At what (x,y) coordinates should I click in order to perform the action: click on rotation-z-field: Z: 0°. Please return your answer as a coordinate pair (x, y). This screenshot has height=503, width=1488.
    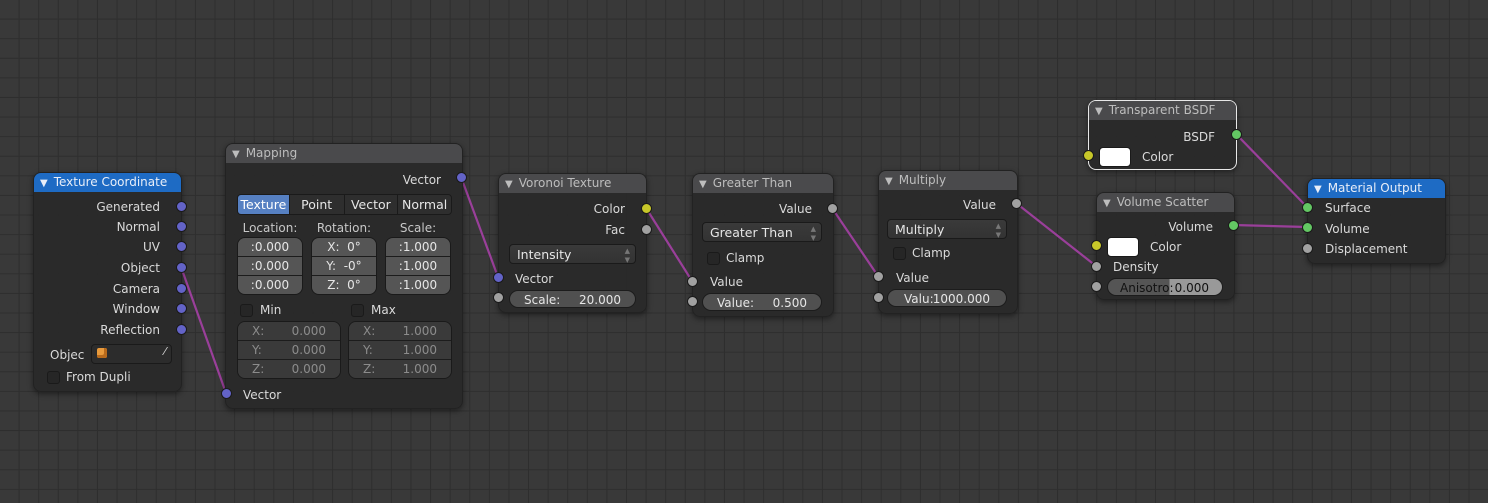
    Looking at the image, I should click on (344, 285).